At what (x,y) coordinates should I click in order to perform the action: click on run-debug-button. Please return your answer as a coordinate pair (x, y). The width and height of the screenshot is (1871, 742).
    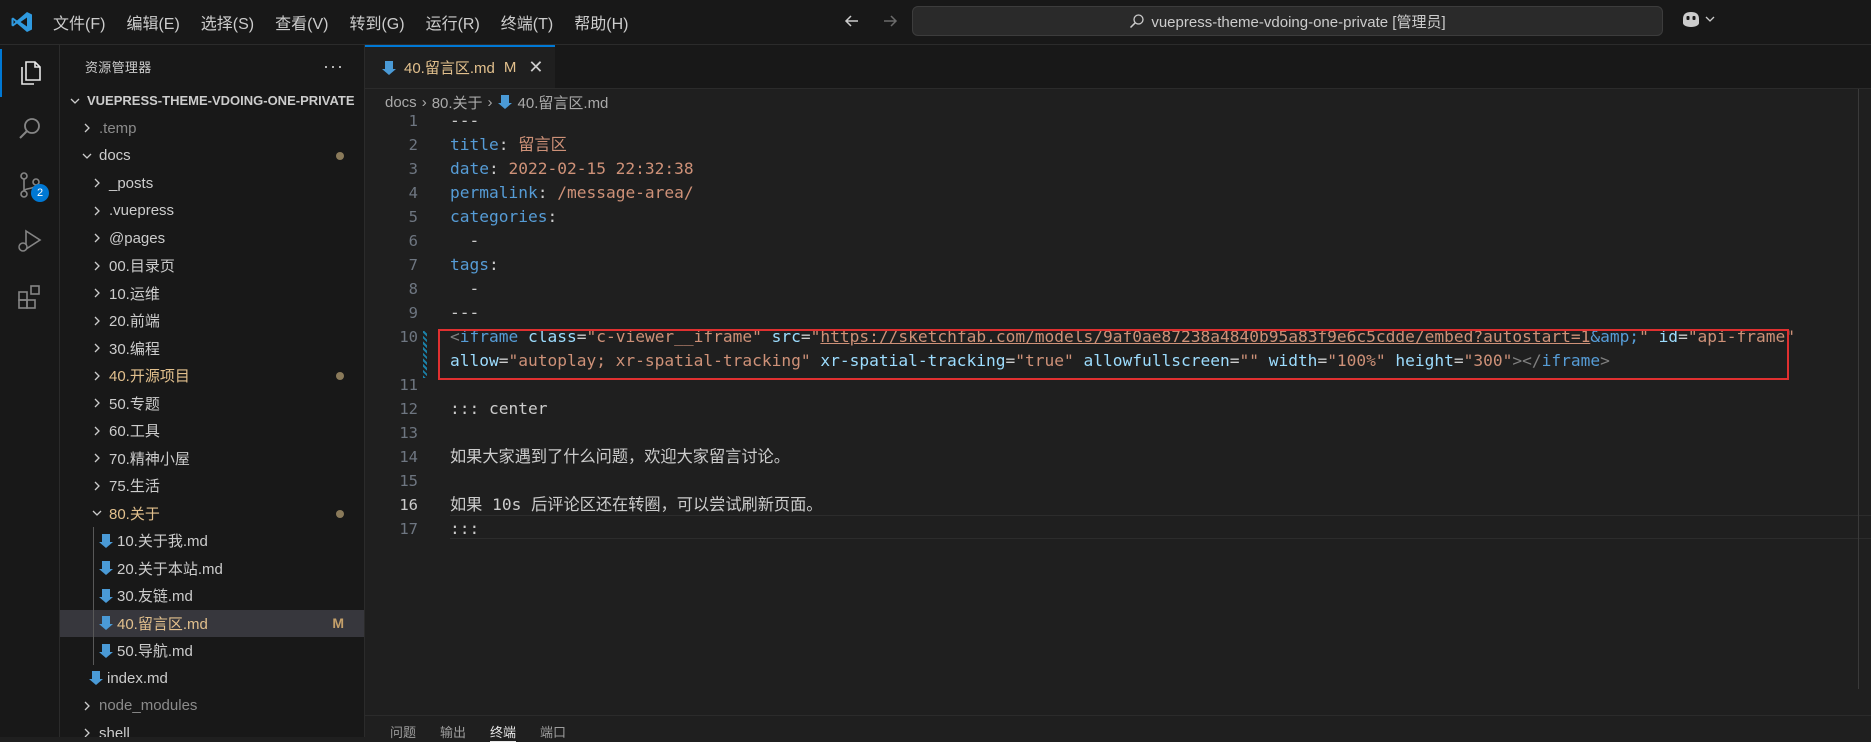
    Looking at the image, I should click on (29, 241).